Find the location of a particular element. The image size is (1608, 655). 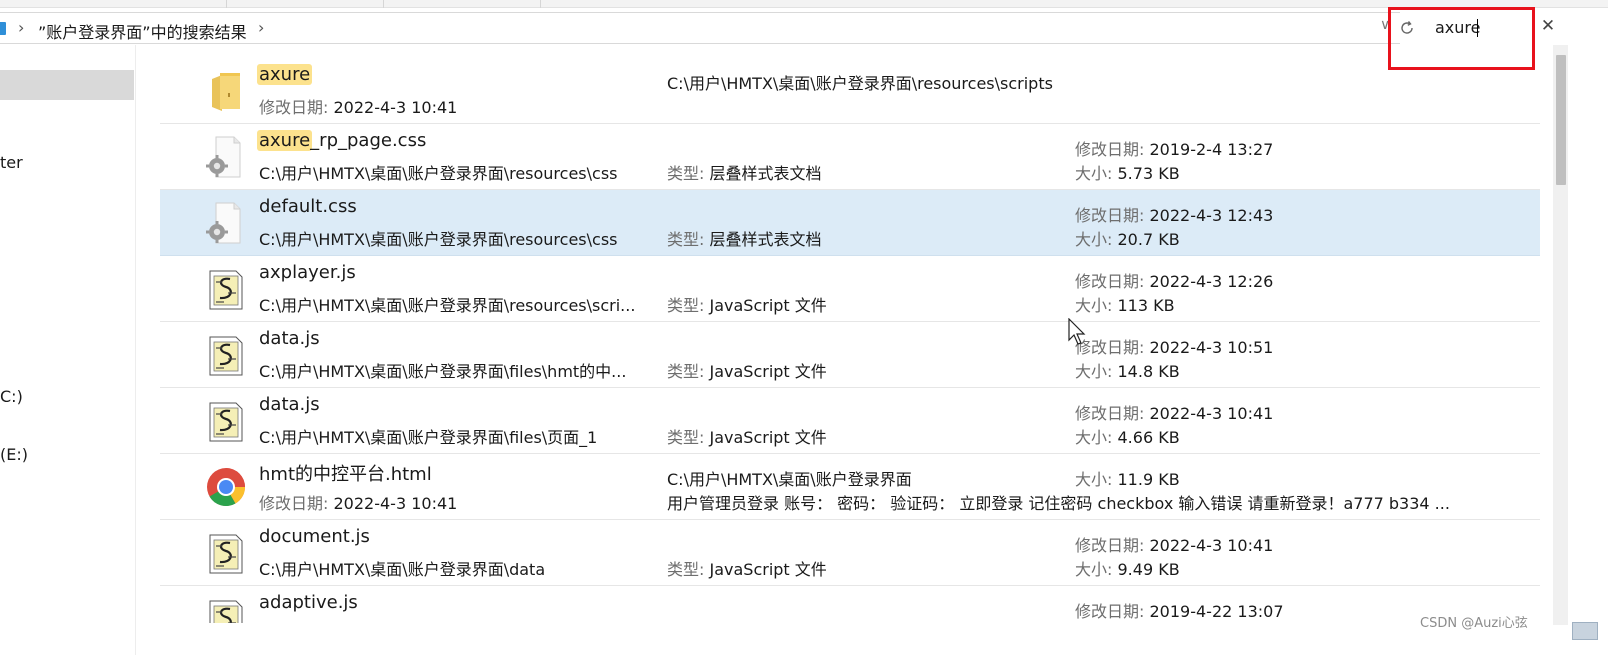

nav-item: ter is located at coordinates (11, 162).